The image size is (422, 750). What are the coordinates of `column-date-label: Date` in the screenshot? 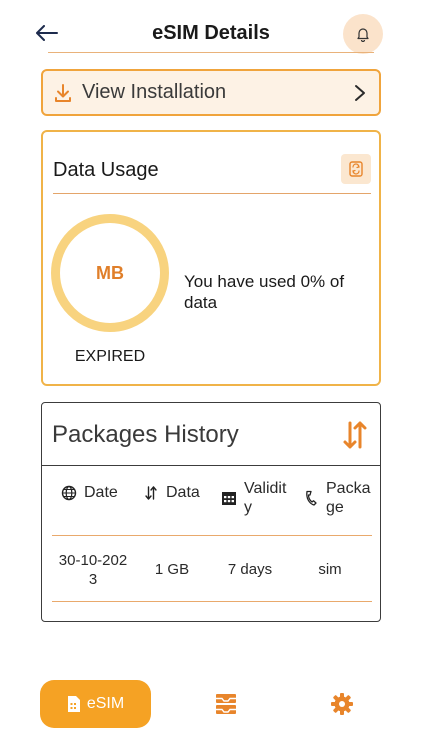 It's located at (101, 492).